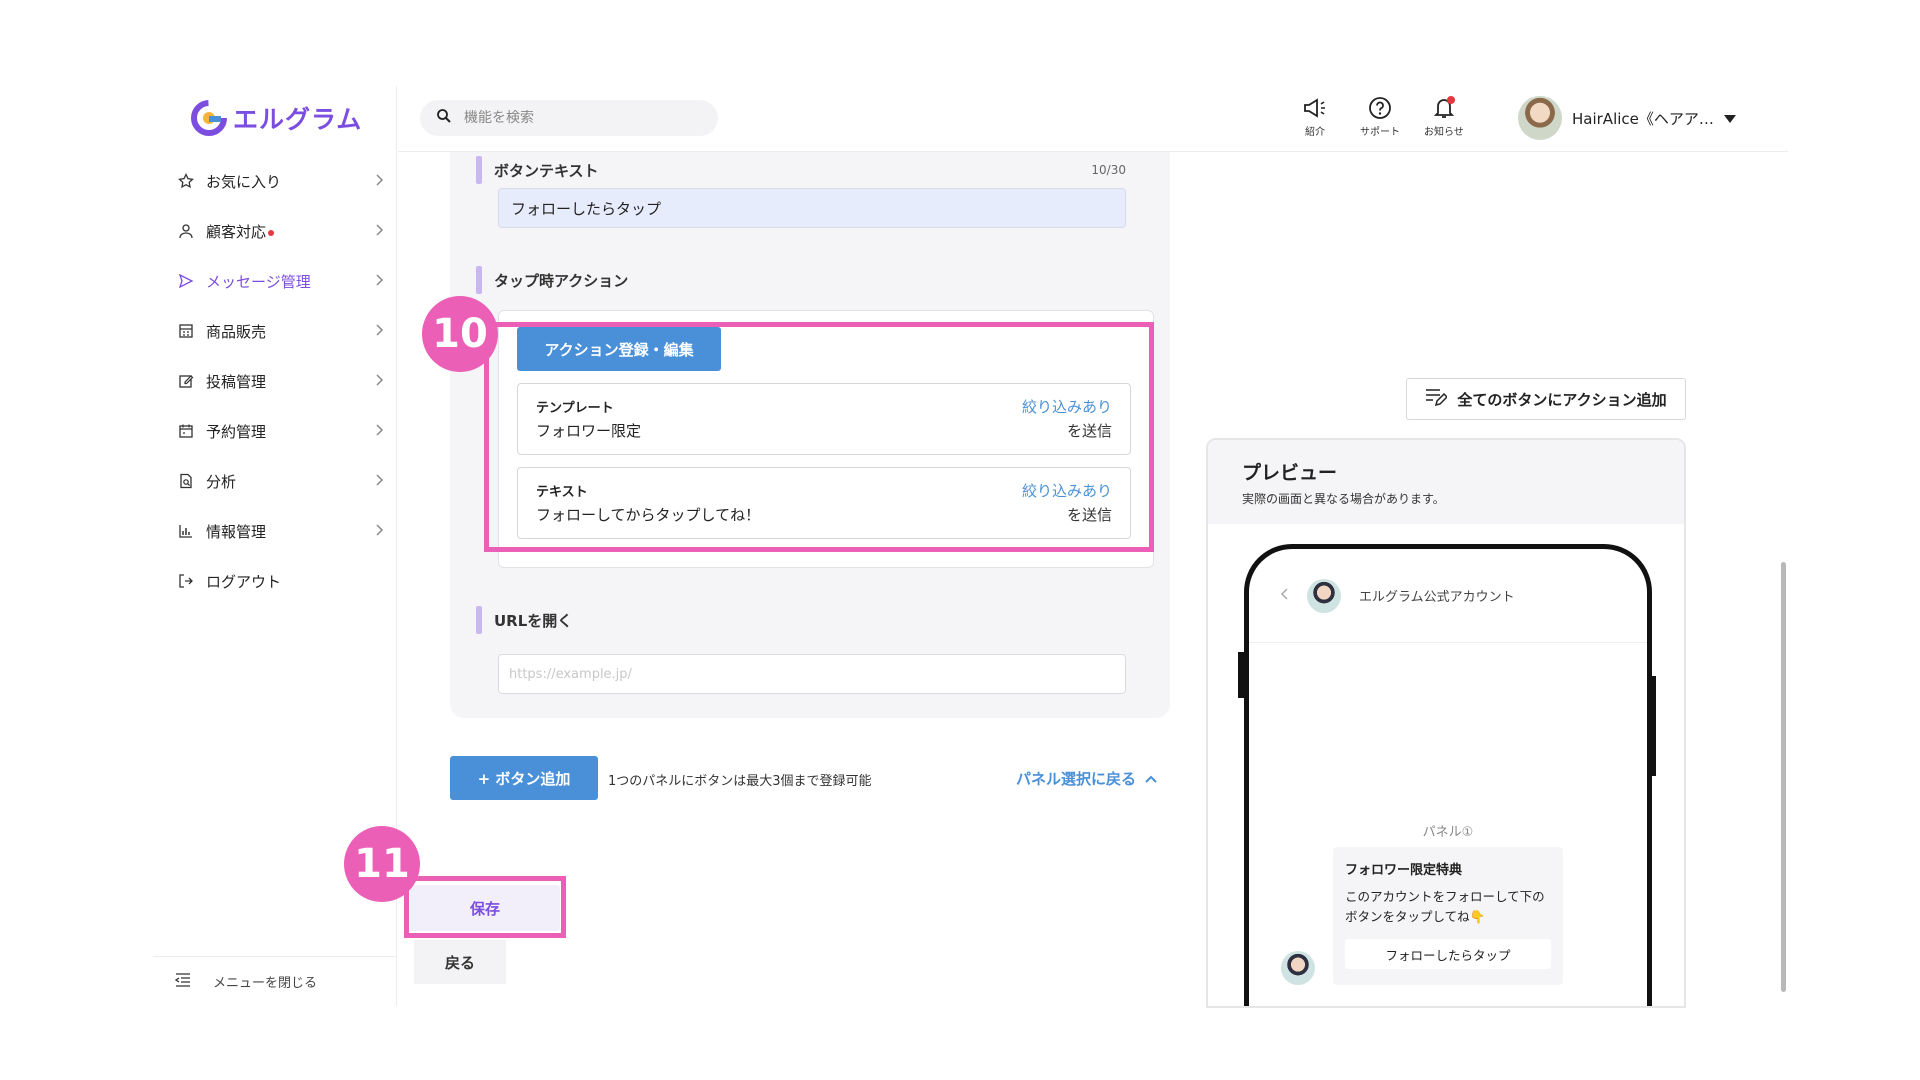 The height and width of the screenshot is (1080, 1920). Describe the element at coordinates (275, 431) in the screenshot. I see `sidebar-item-reservations: 予約管理` at that location.